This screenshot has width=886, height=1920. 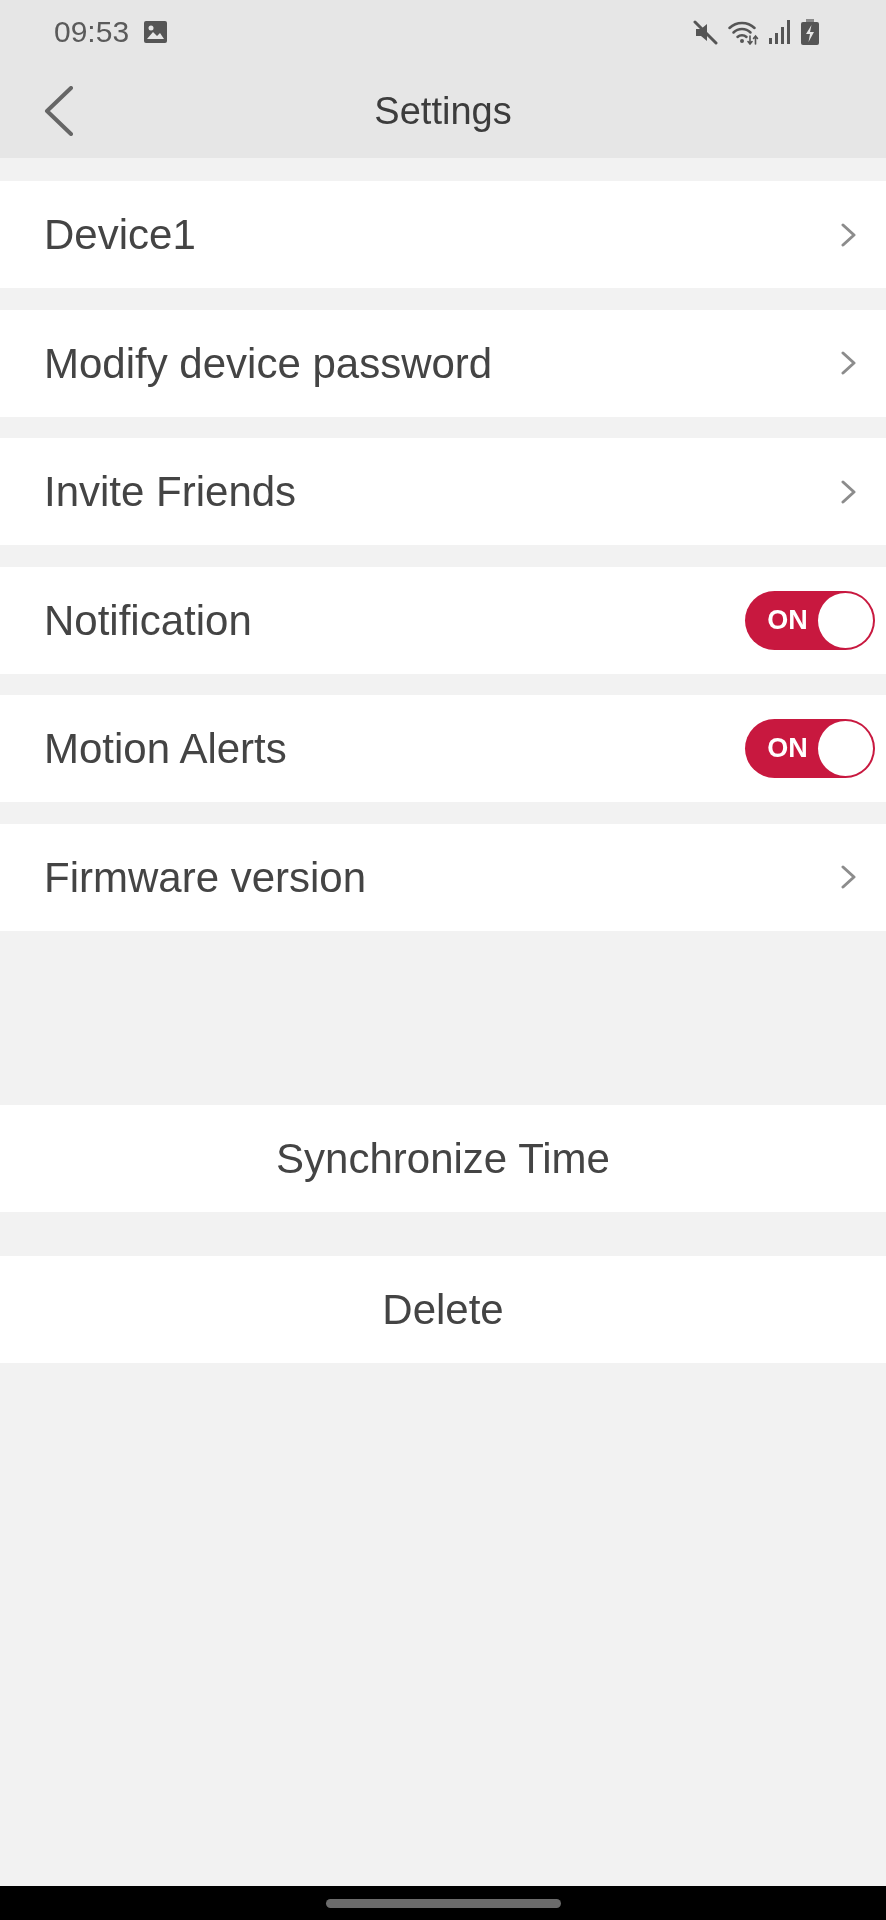 What do you see at coordinates (810, 32) in the screenshot?
I see `battery-charging-icon` at bounding box center [810, 32].